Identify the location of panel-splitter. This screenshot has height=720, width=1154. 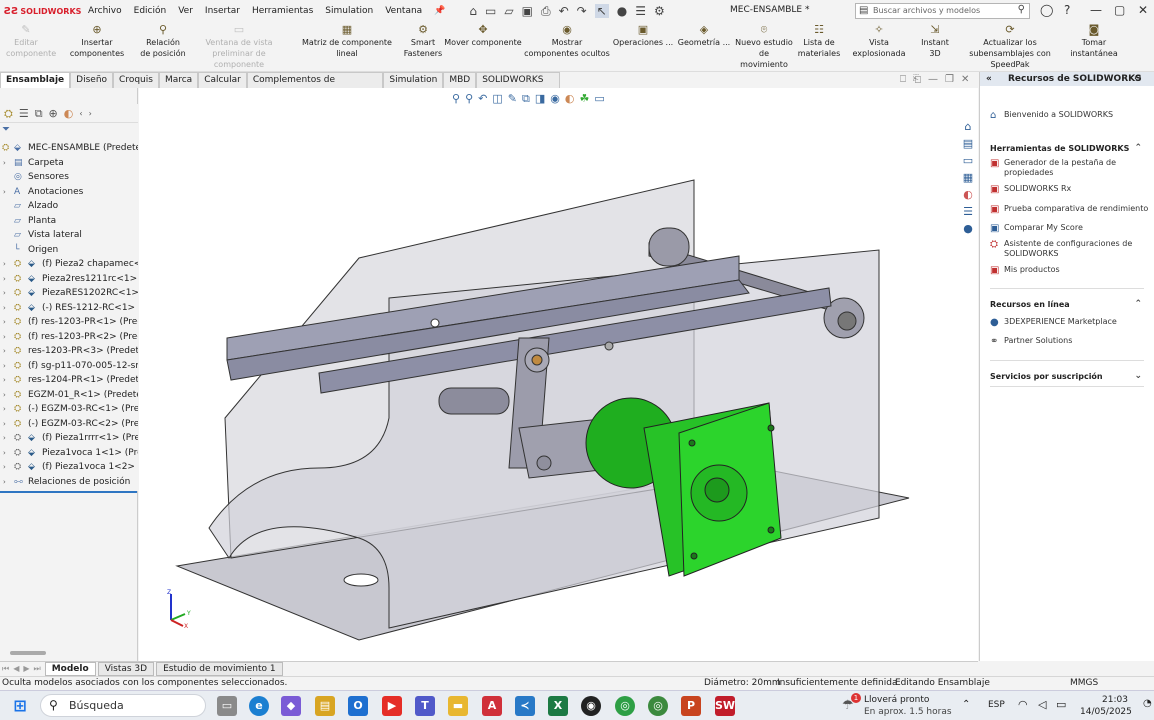
(69, 96).